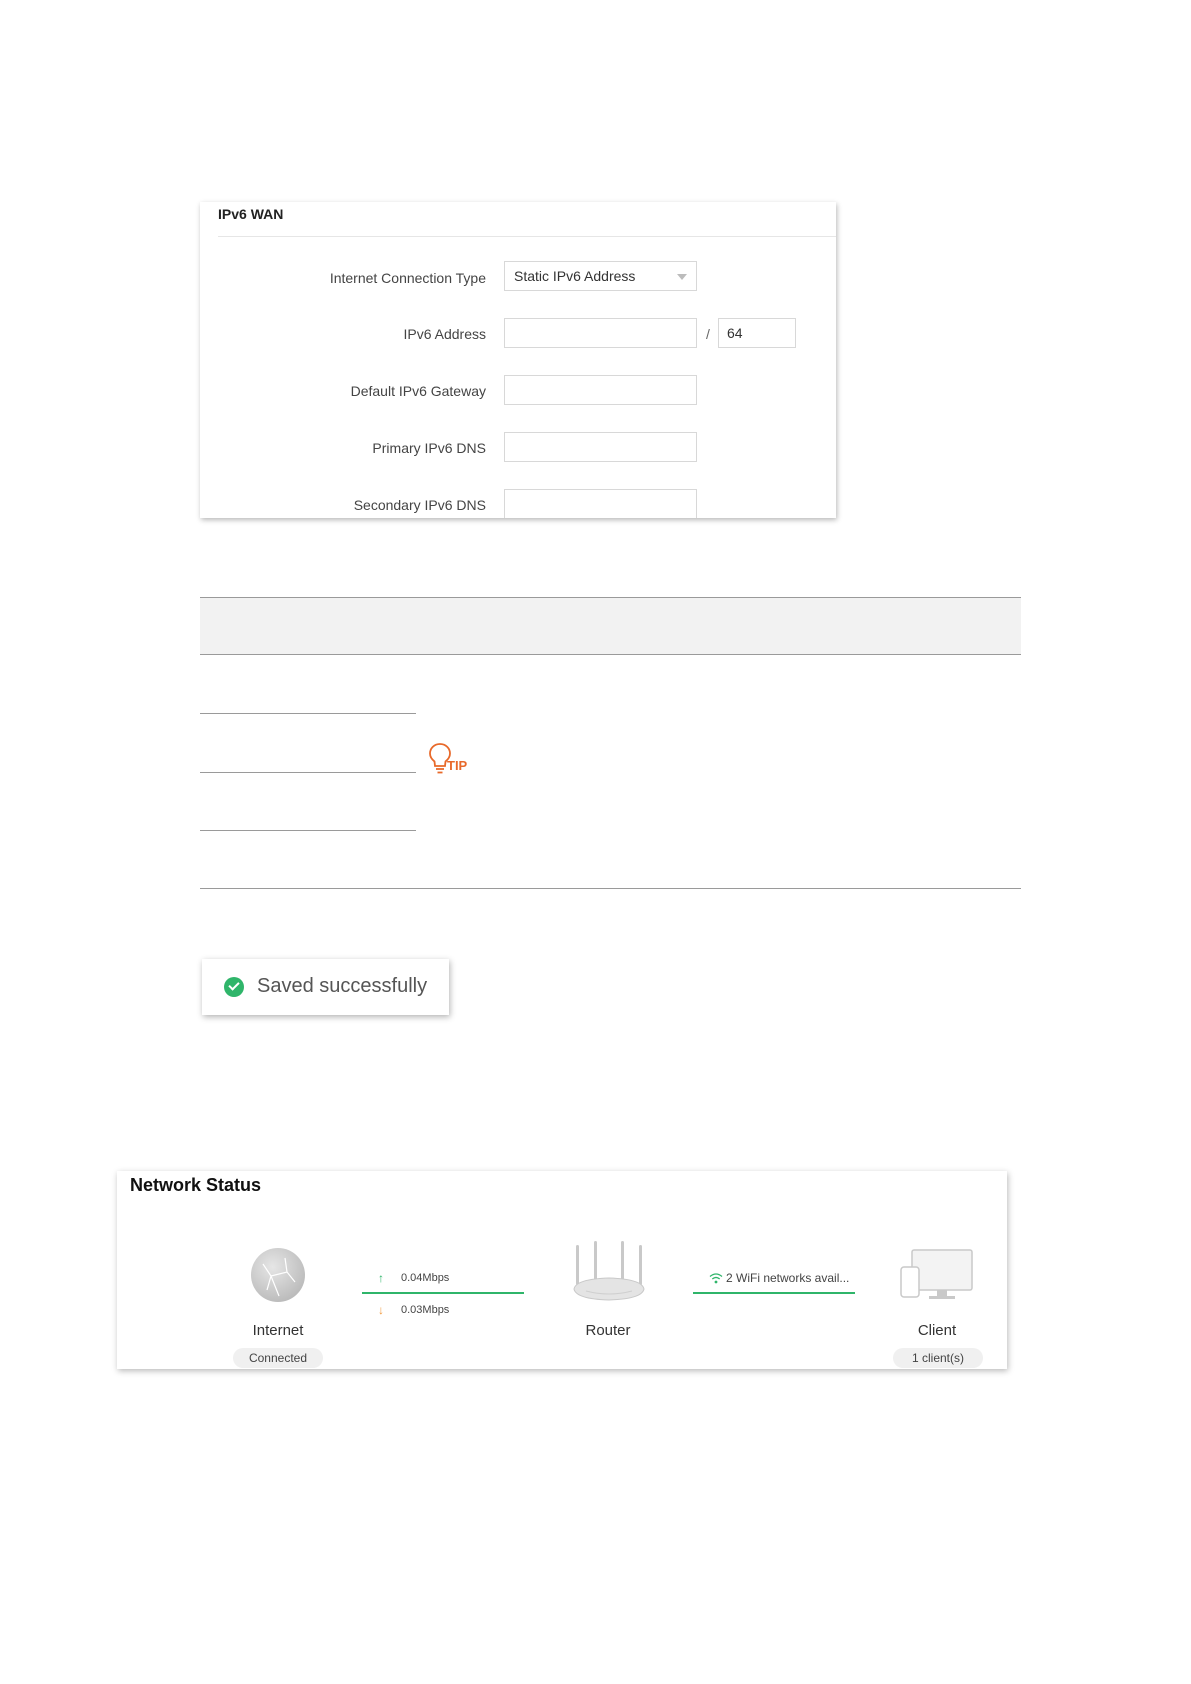  I want to click on default-gateway-label: Default IPv6 Gateway, so click(418, 391).